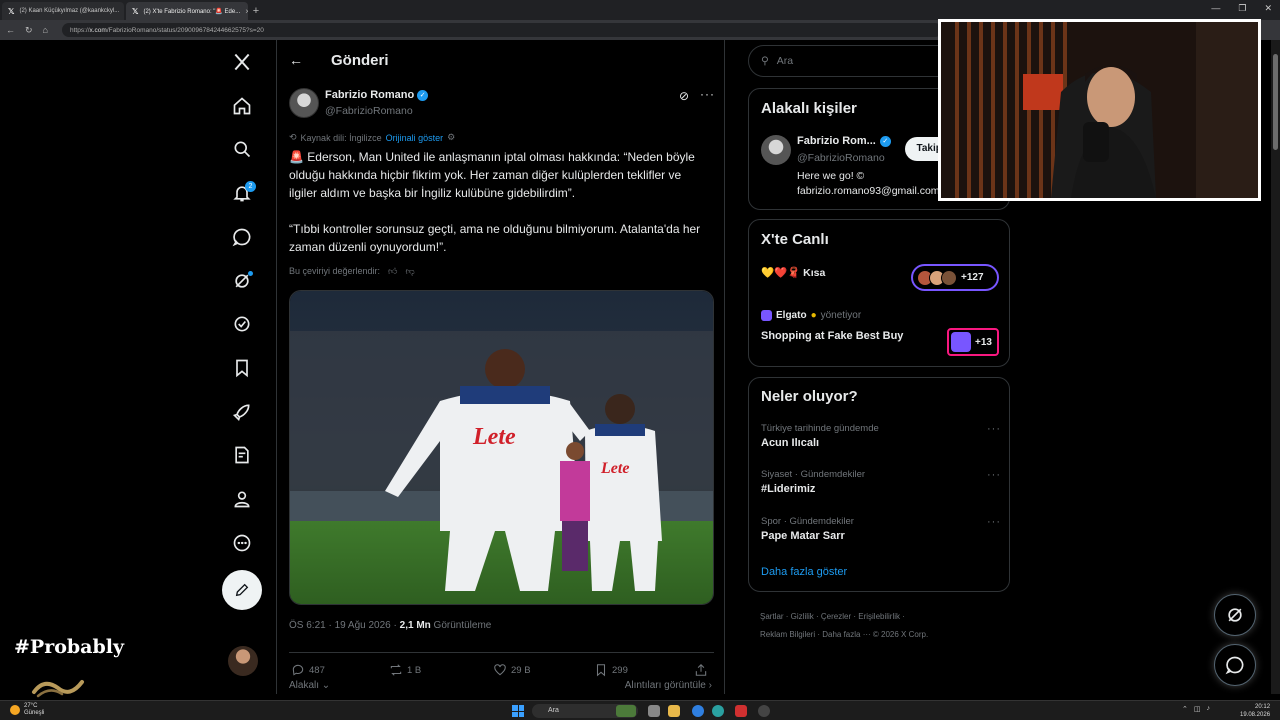 This screenshot has height=720, width=1280. What do you see at coordinates (242, 62) in the screenshot?
I see `x-logo-icon` at bounding box center [242, 62].